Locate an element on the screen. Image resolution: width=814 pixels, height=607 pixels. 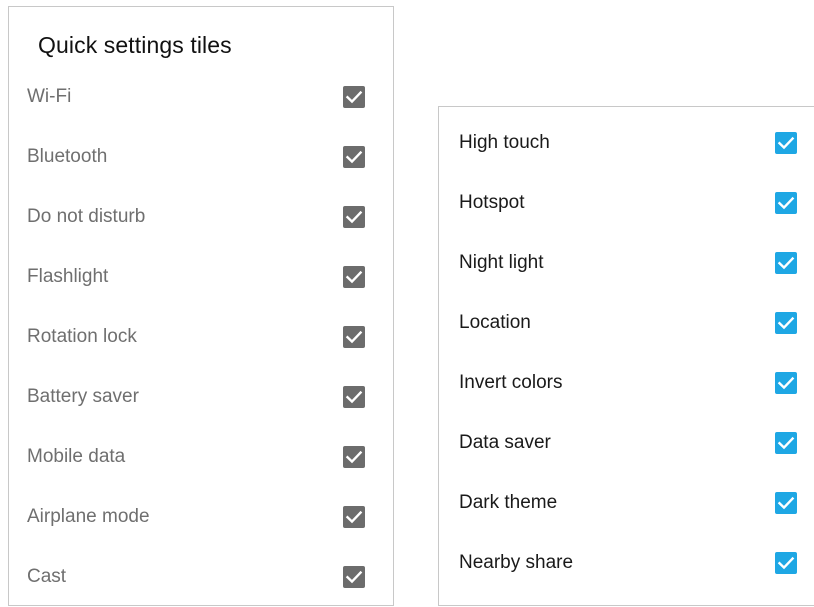
tile-label: Nearby share is located at coordinates (516, 562).